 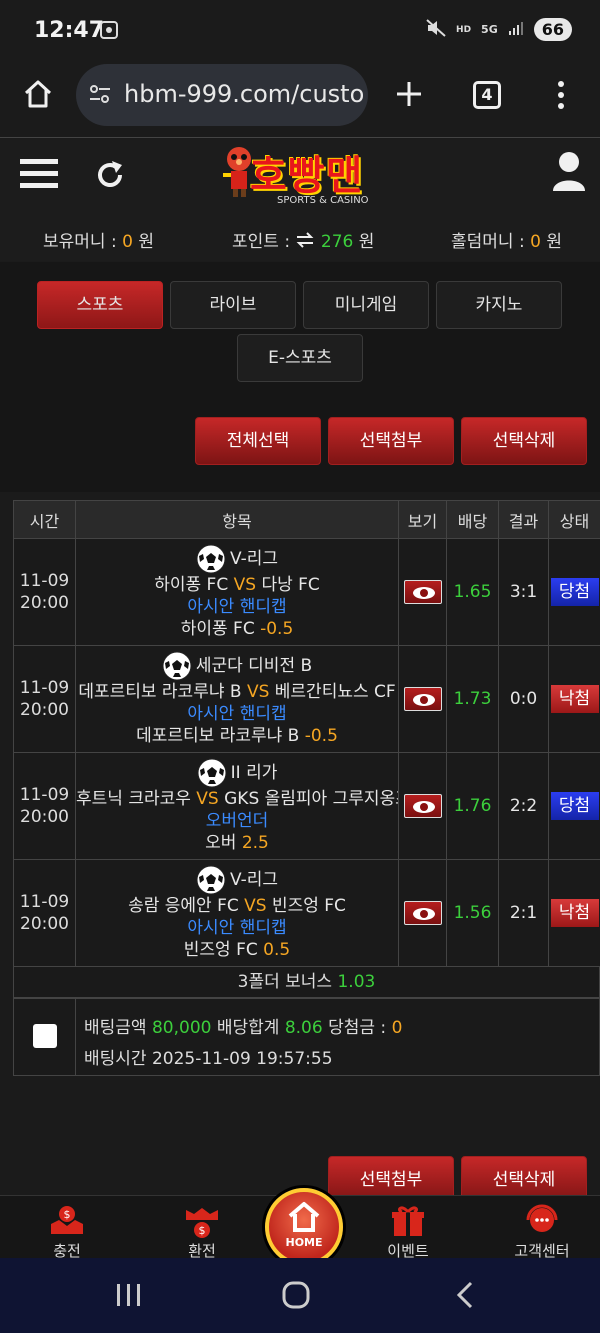 What do you see at coordinates (300, 30) in the screenshot?
I see `status-bar: 12:47 HD 5G 66` at bounding box center [300, 30].